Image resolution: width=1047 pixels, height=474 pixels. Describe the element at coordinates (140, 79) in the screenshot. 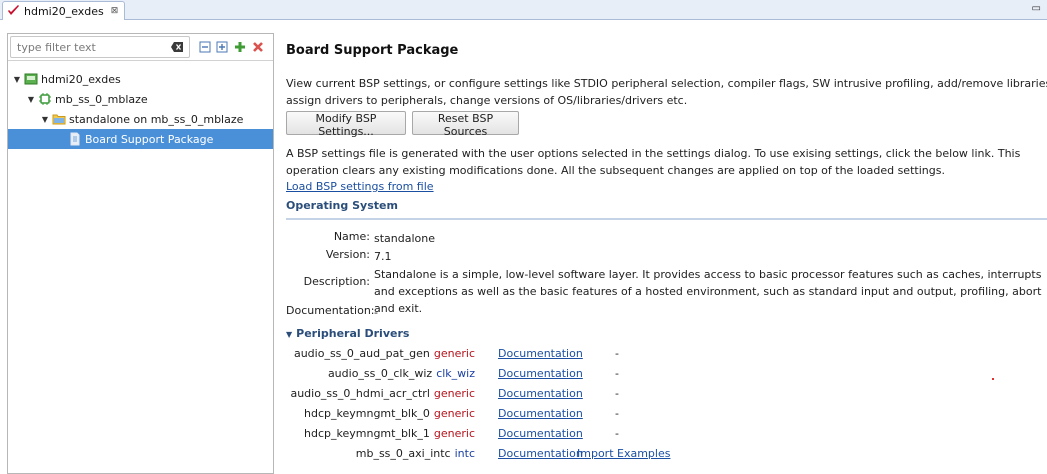

I see `tree-item-project: ▼ hdmi20_exdes` at that location.